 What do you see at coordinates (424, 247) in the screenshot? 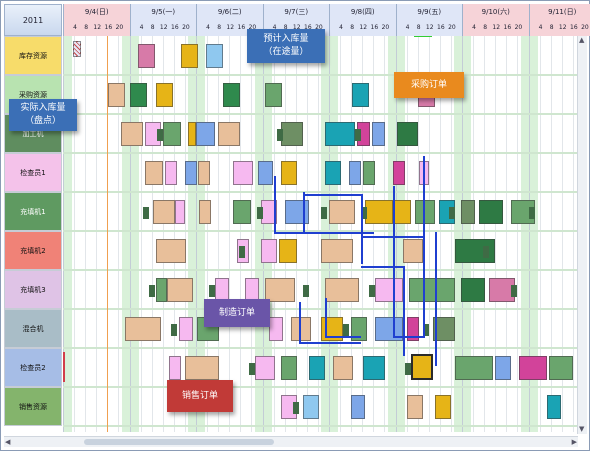
I see `pegging-link` at bounding box center [424, 247].